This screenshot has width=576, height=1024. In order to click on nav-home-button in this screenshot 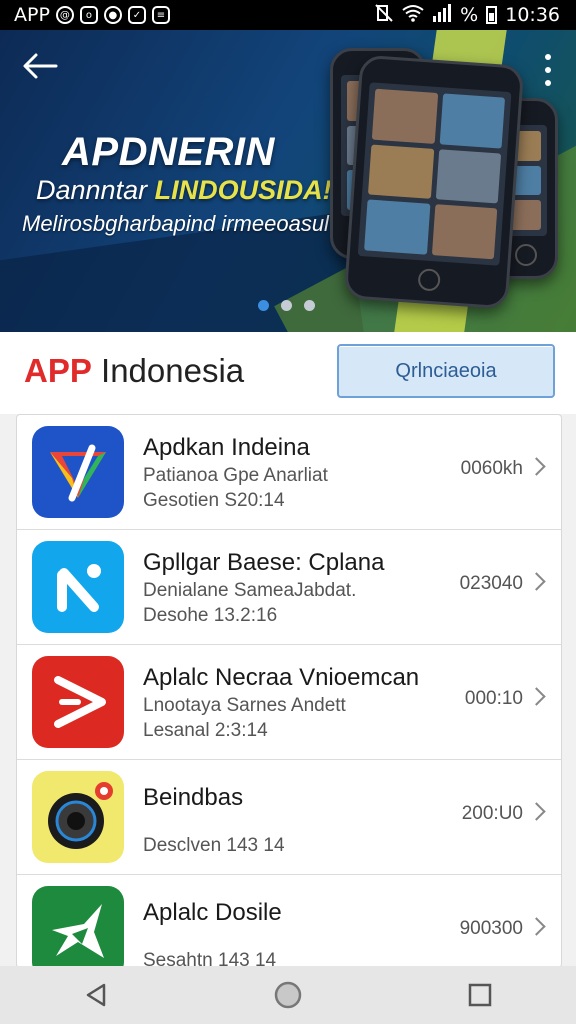, I will do `click(288, 995)`.